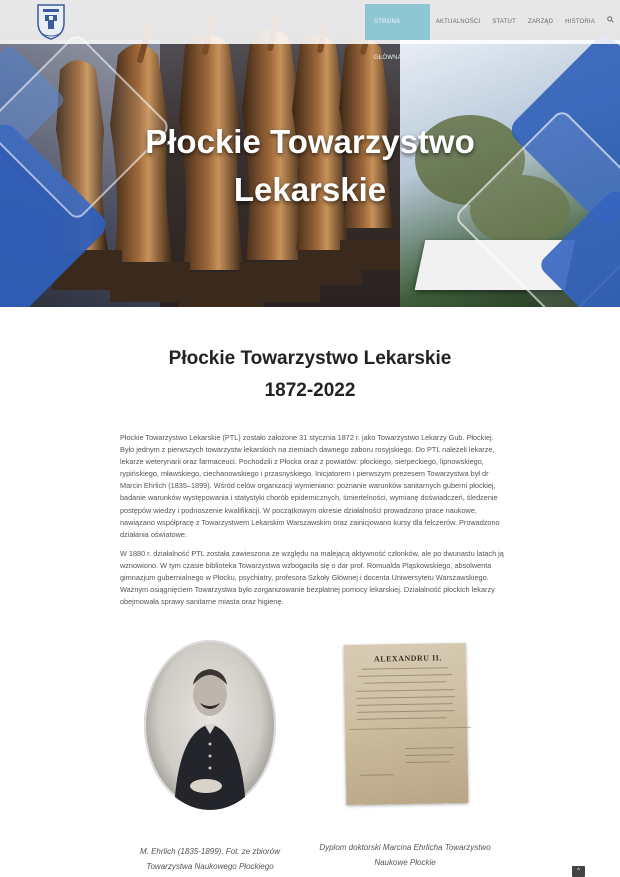 This screenshot has height=877, width=620. I want to click on caption-line: M. Ehrlich (1835-1899). Fot. ze zbiorów, so click(210, 851).